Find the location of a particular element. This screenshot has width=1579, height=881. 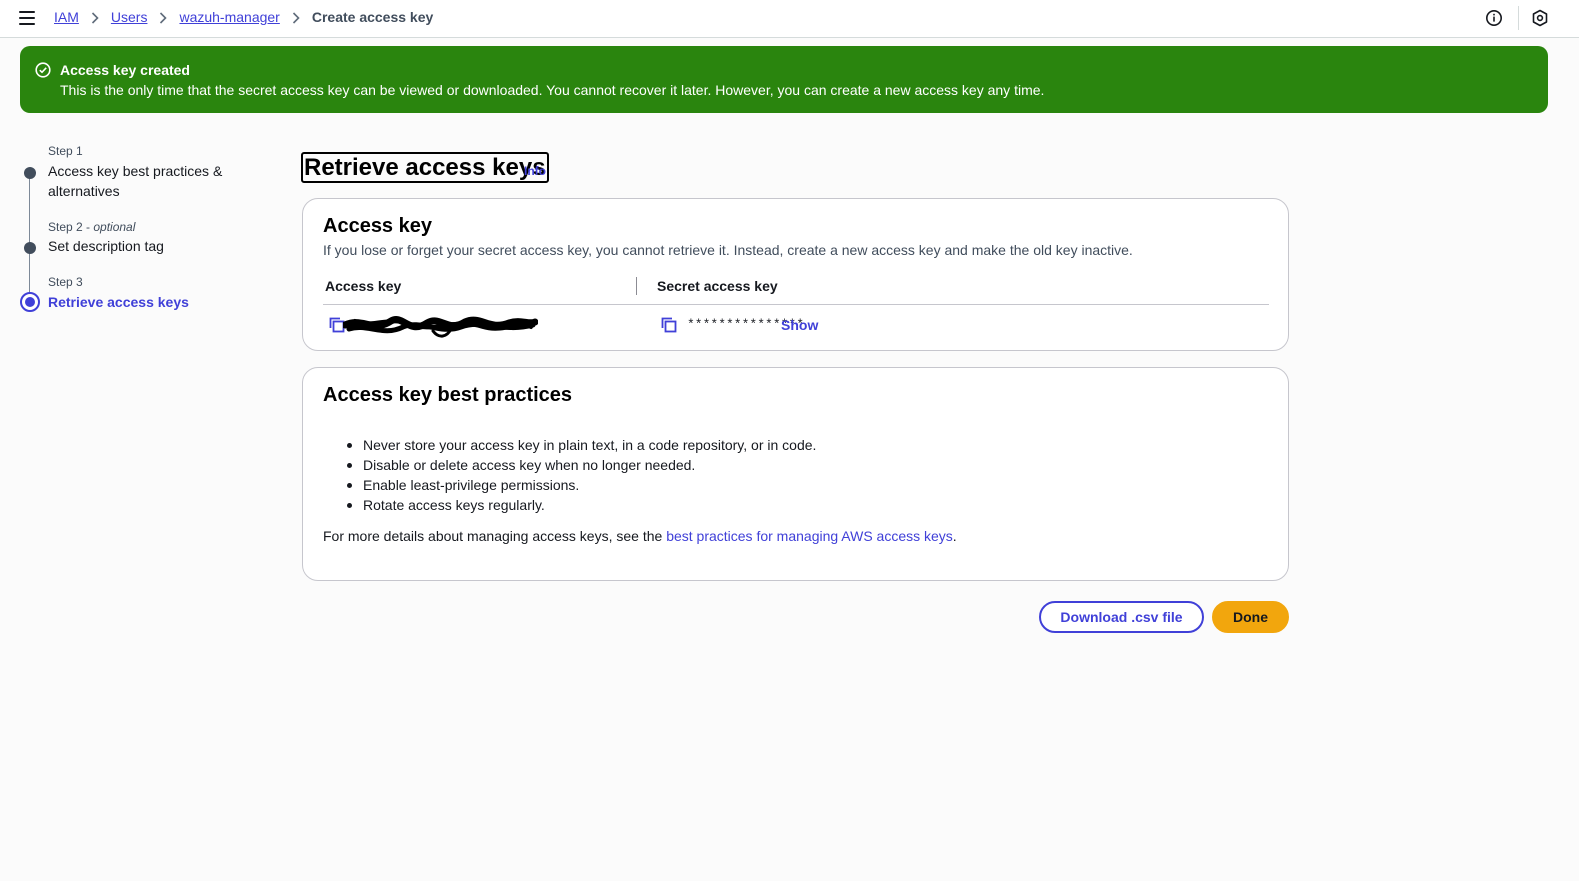

secret-key-column-header: Secret access key is located at coordinates (717, 286).